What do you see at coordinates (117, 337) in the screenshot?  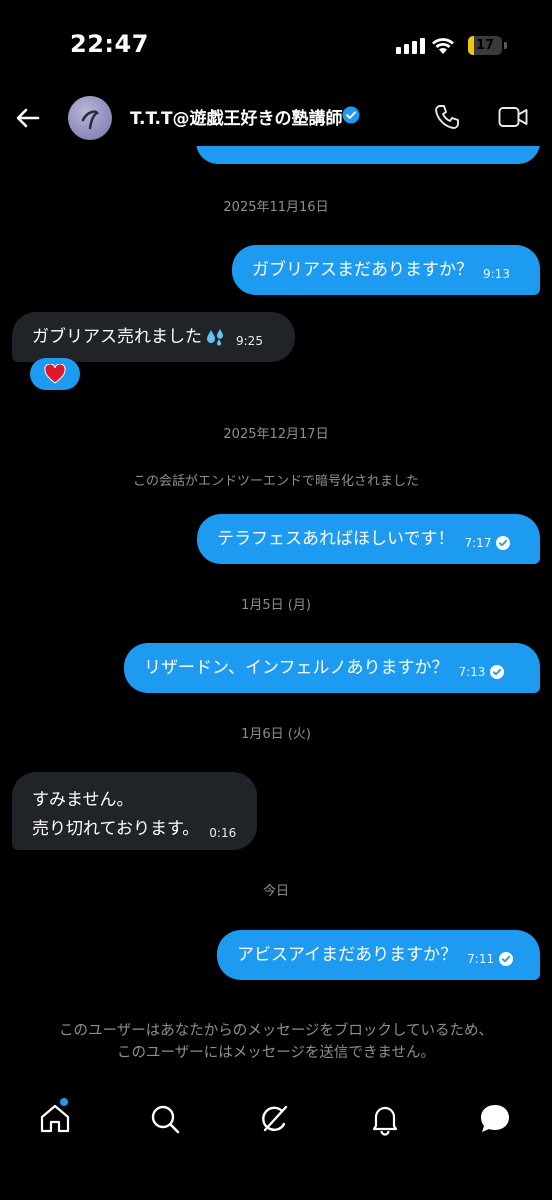 I see `message-text: ガブリアス売れました` at bounding box center [117, 337].